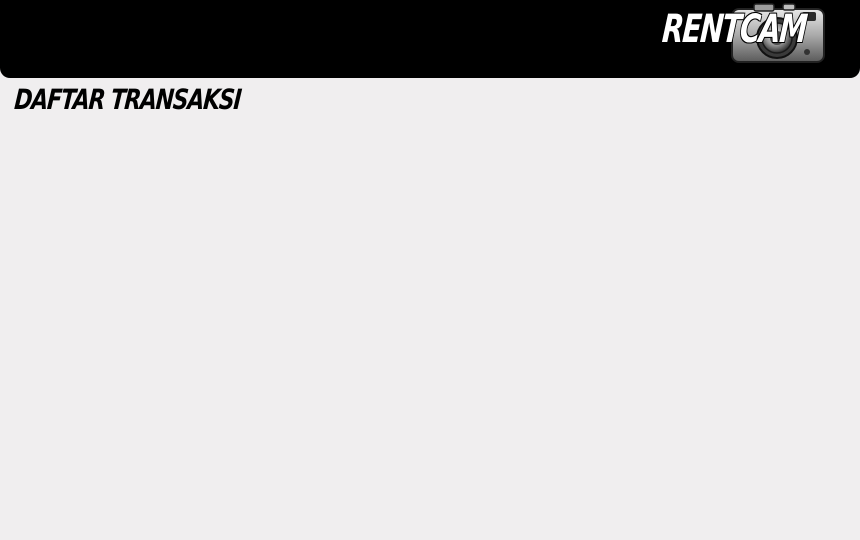 Image resolution: width=860 pixels, height=540 pixels. Describe the element at coordinates (734, 29) in the screenshot. I see `brand-name: RENTCAM` at that location.